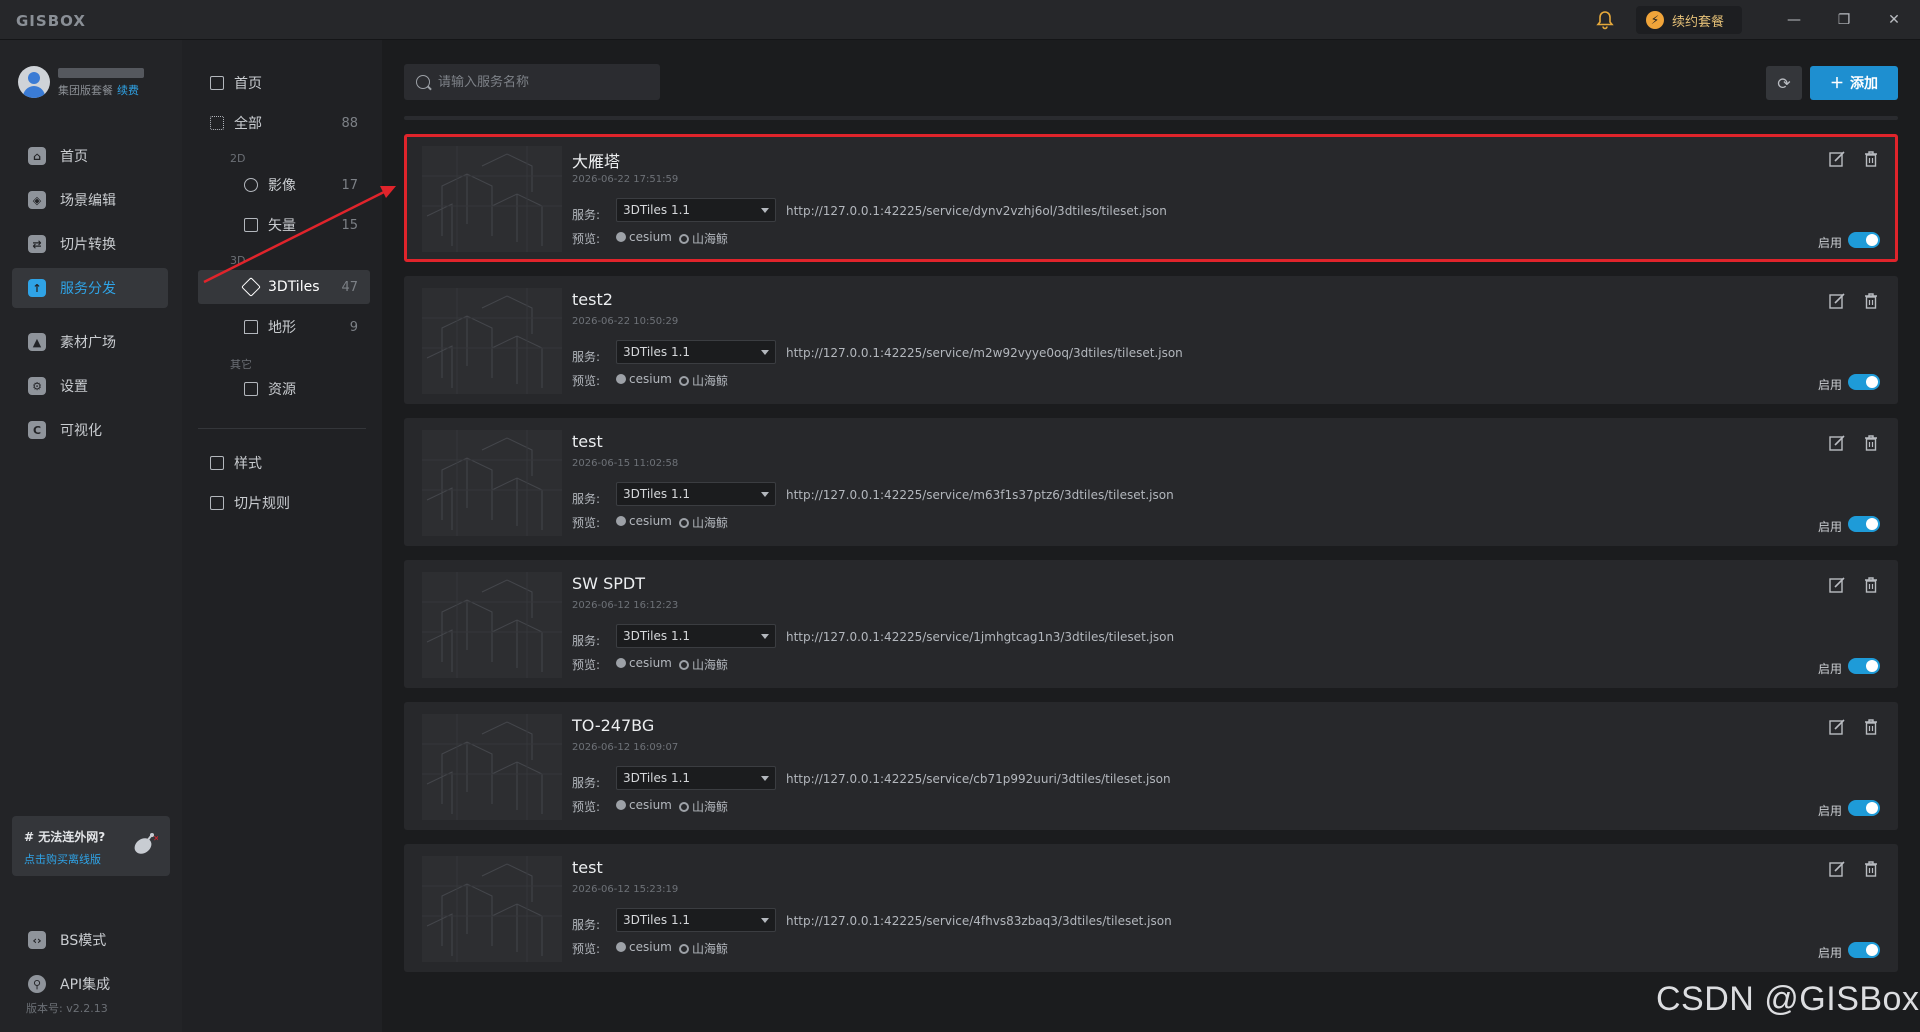  I want to click on add-button: ＋ 添加, so click(1854, 83).